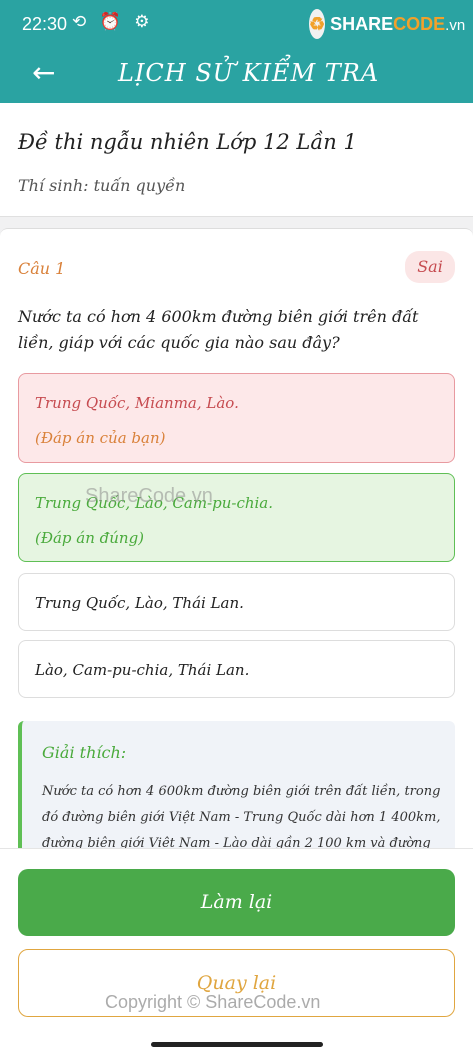  I want to click on page-title: LỊCH SỬ KIỂM TRA, so click(249, 73).